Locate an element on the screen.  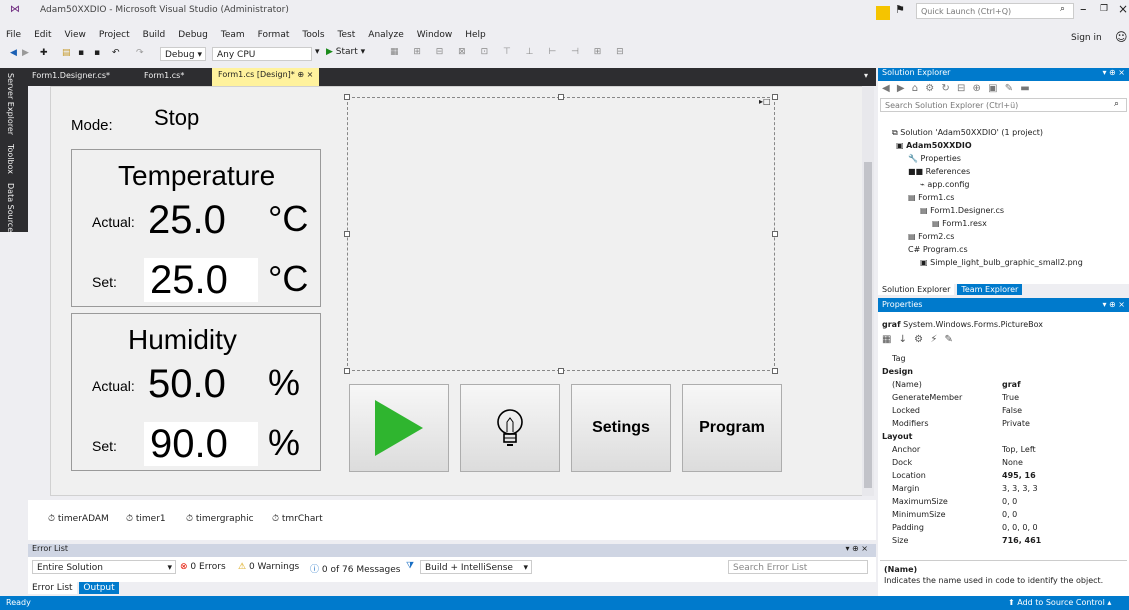
menu-tools: Tools is located at coordinates (313, 35).